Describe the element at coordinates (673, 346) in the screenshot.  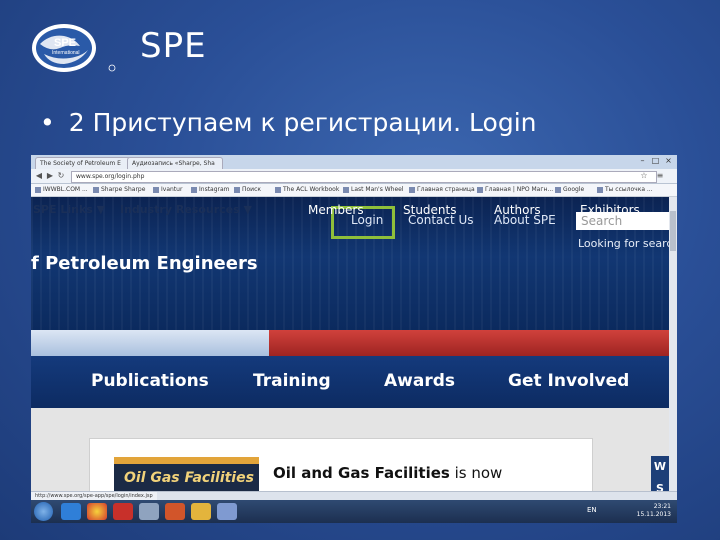
I see `vertical-scrollbar` at that location.